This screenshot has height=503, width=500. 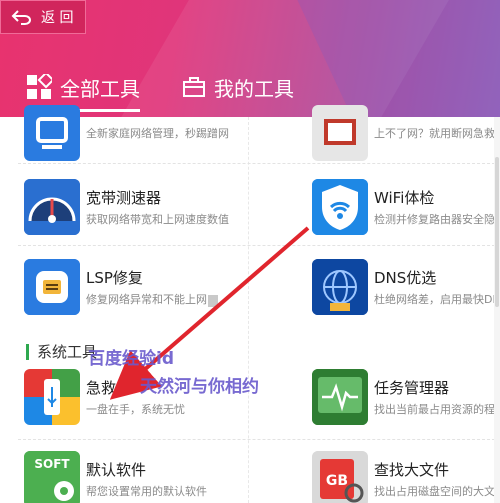 I want to click on watermark-line1: 百度经验id, so click(x=131, y=359).